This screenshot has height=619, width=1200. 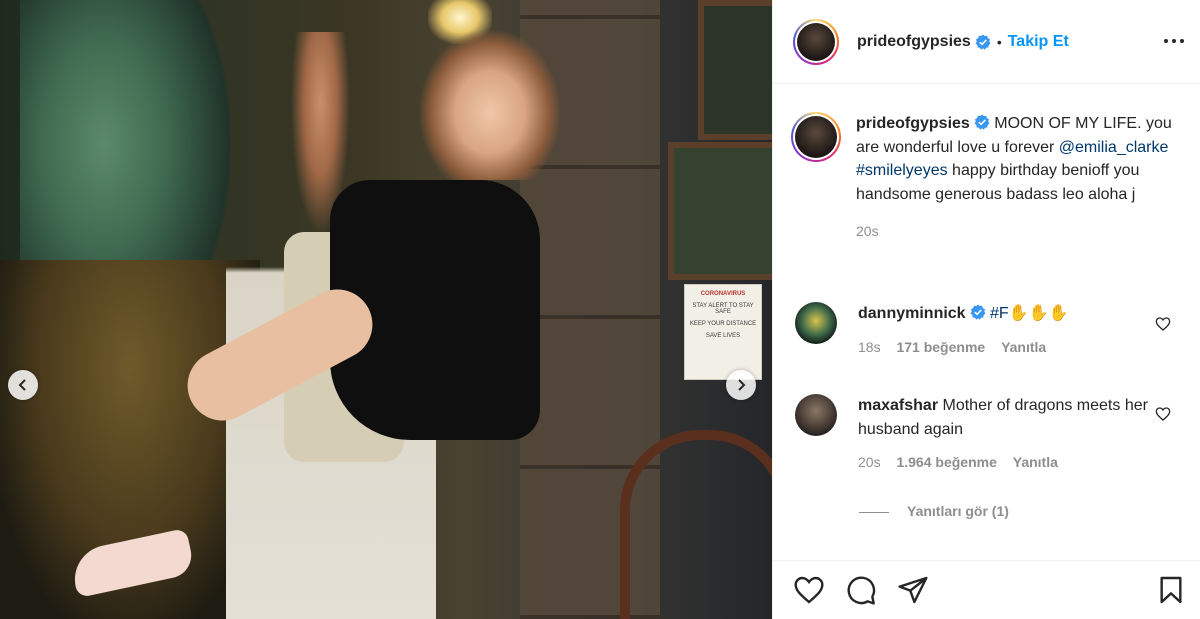 What do you see at coordinates (809, 590) in the screenshot?
I see `like-heart-icon` at bounding box center [809, 590].